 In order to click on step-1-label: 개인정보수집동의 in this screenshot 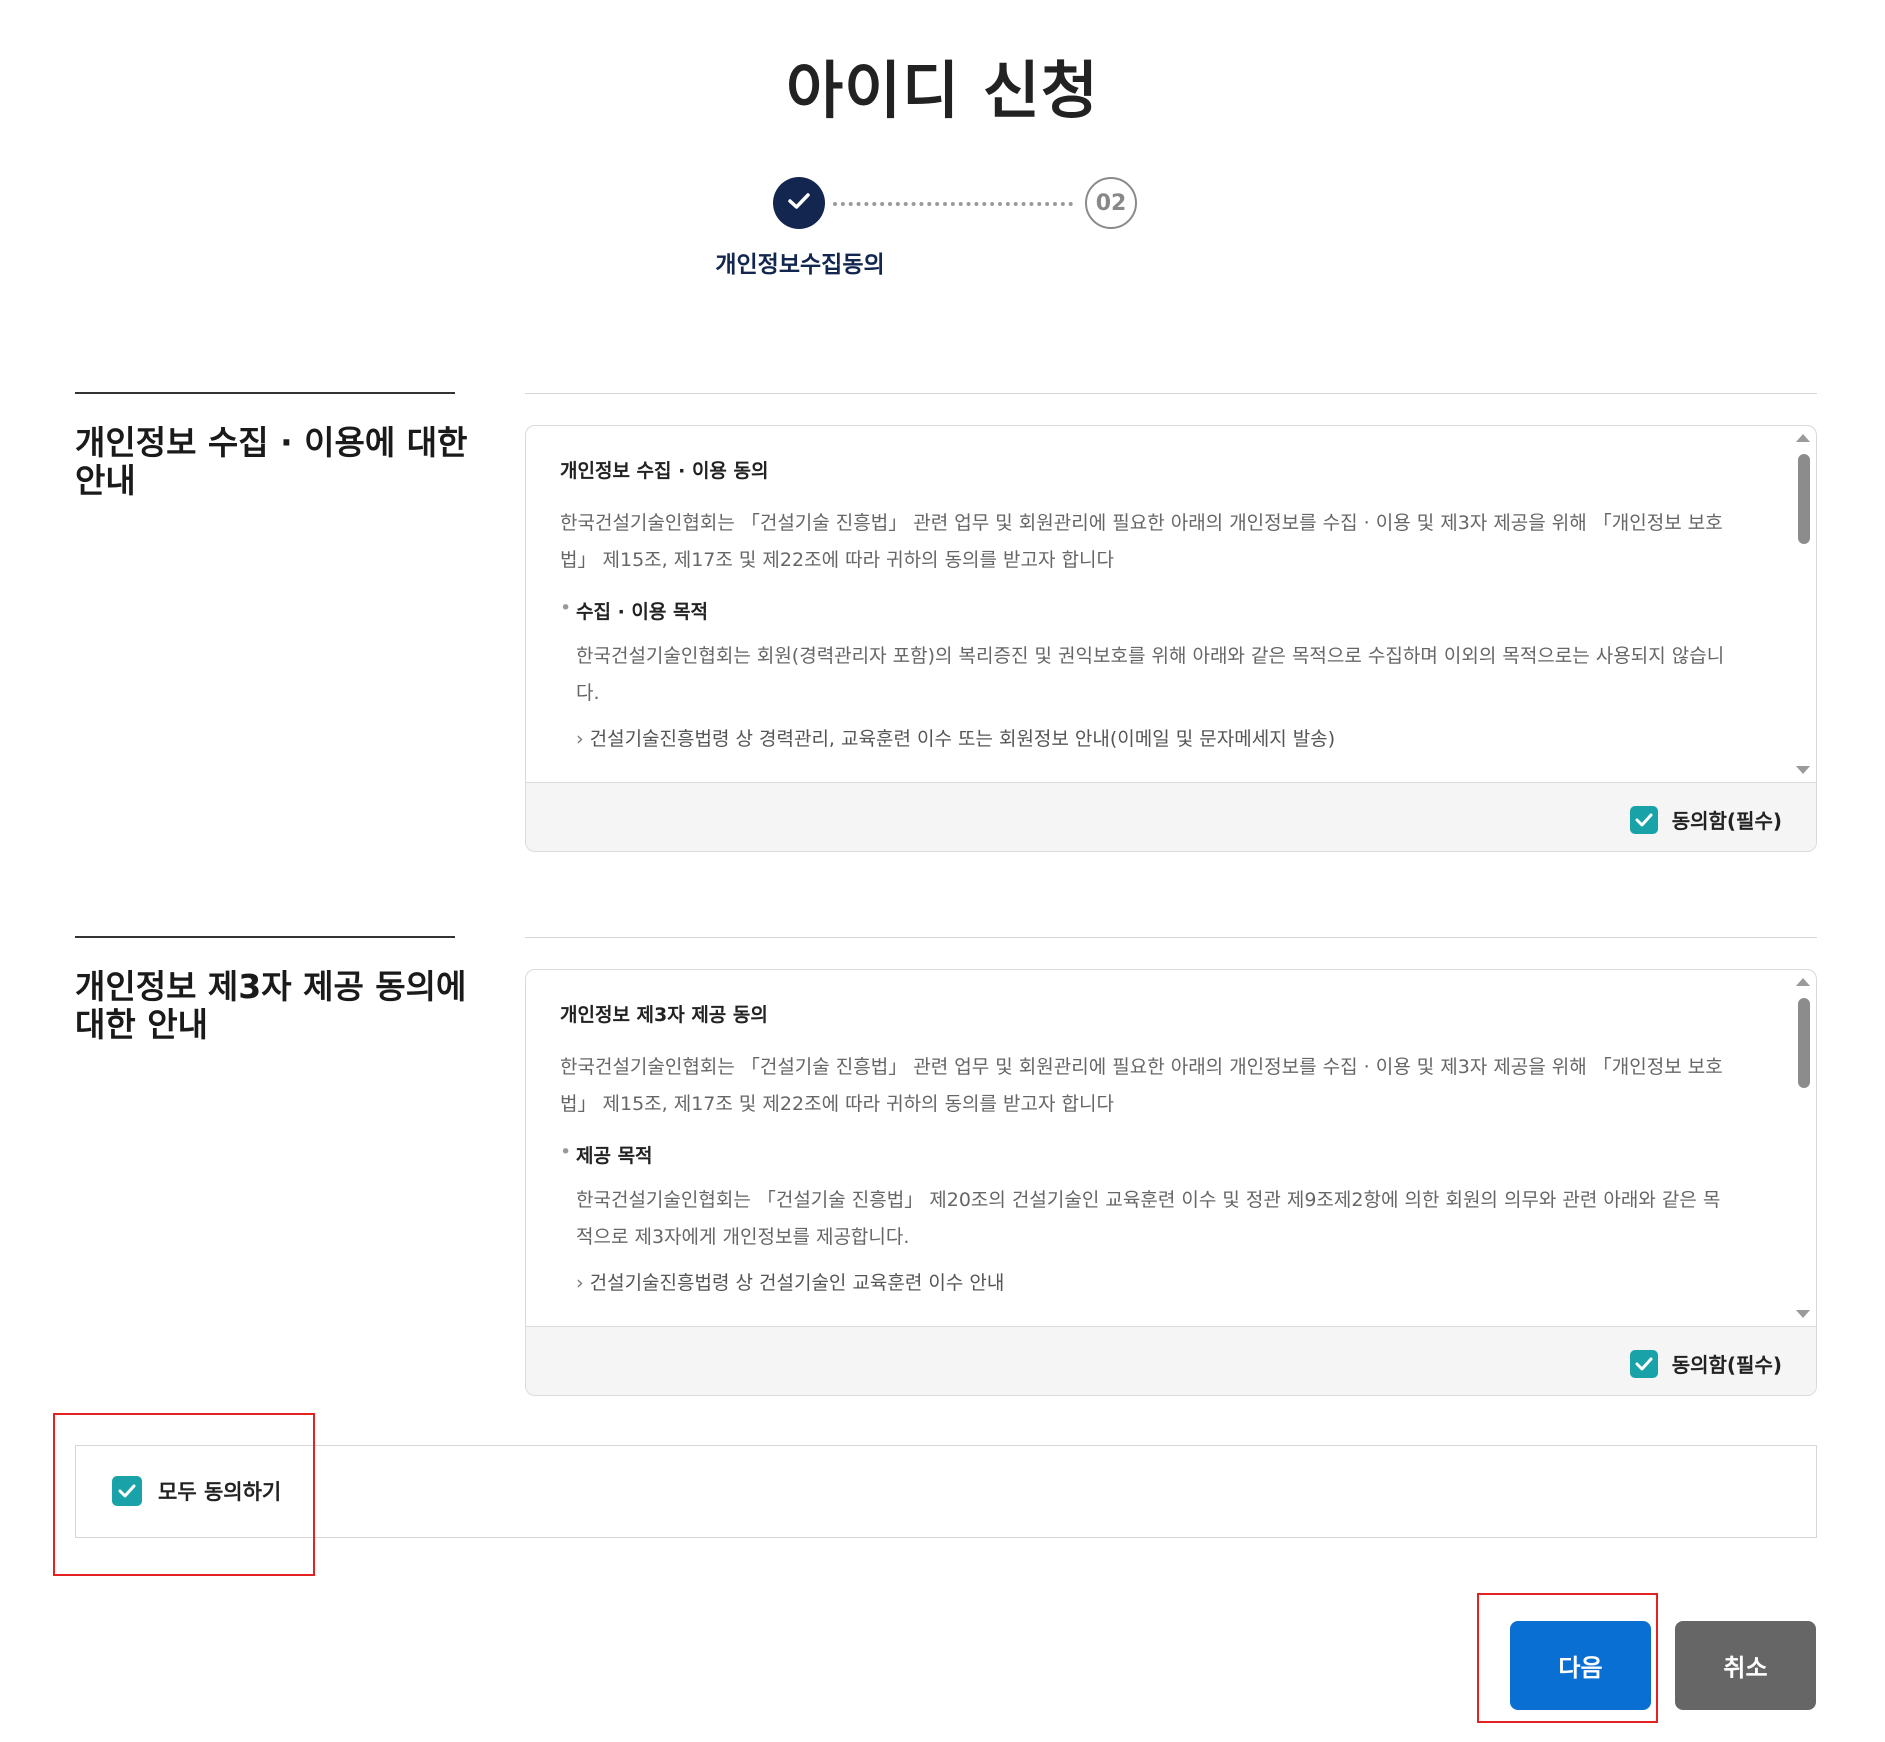, I will do `click(800, 265)`.